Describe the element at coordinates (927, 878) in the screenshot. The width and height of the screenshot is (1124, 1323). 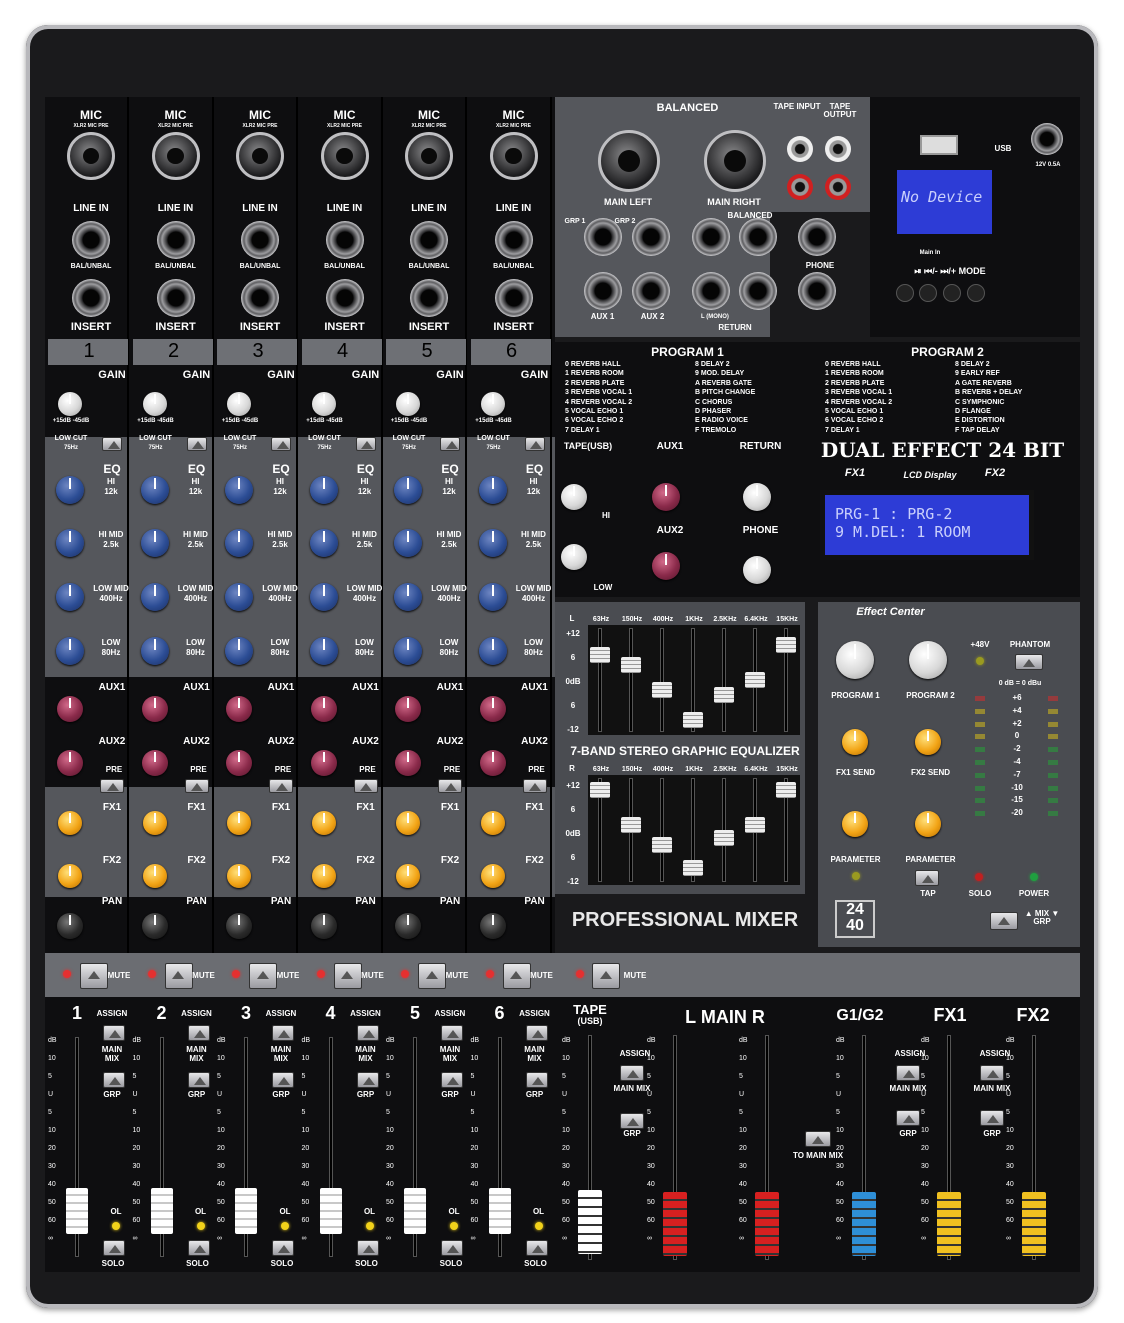
I see `tap-button` at that location.